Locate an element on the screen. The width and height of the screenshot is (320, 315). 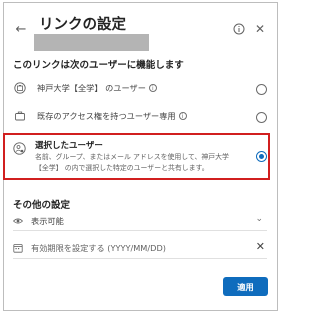
calendar-icon is located at coordinates (18, 248).